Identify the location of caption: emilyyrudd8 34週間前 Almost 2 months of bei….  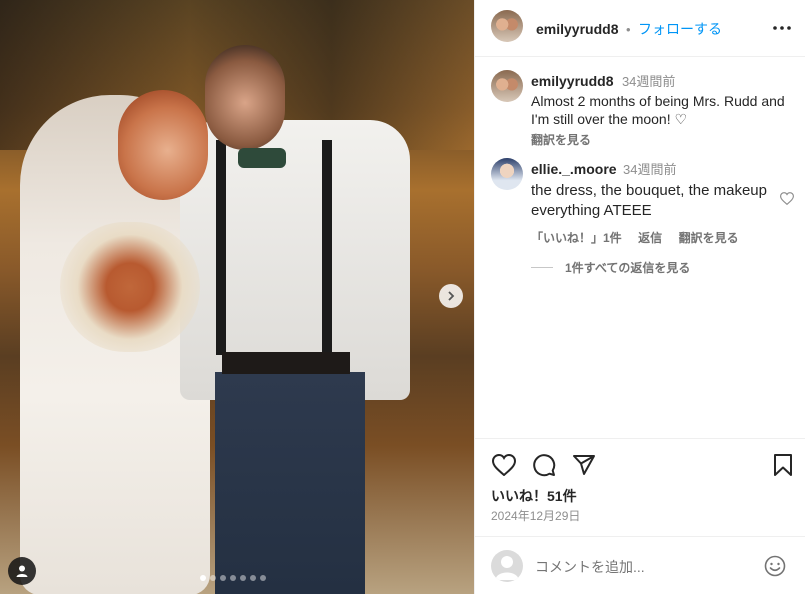
(661, 109).